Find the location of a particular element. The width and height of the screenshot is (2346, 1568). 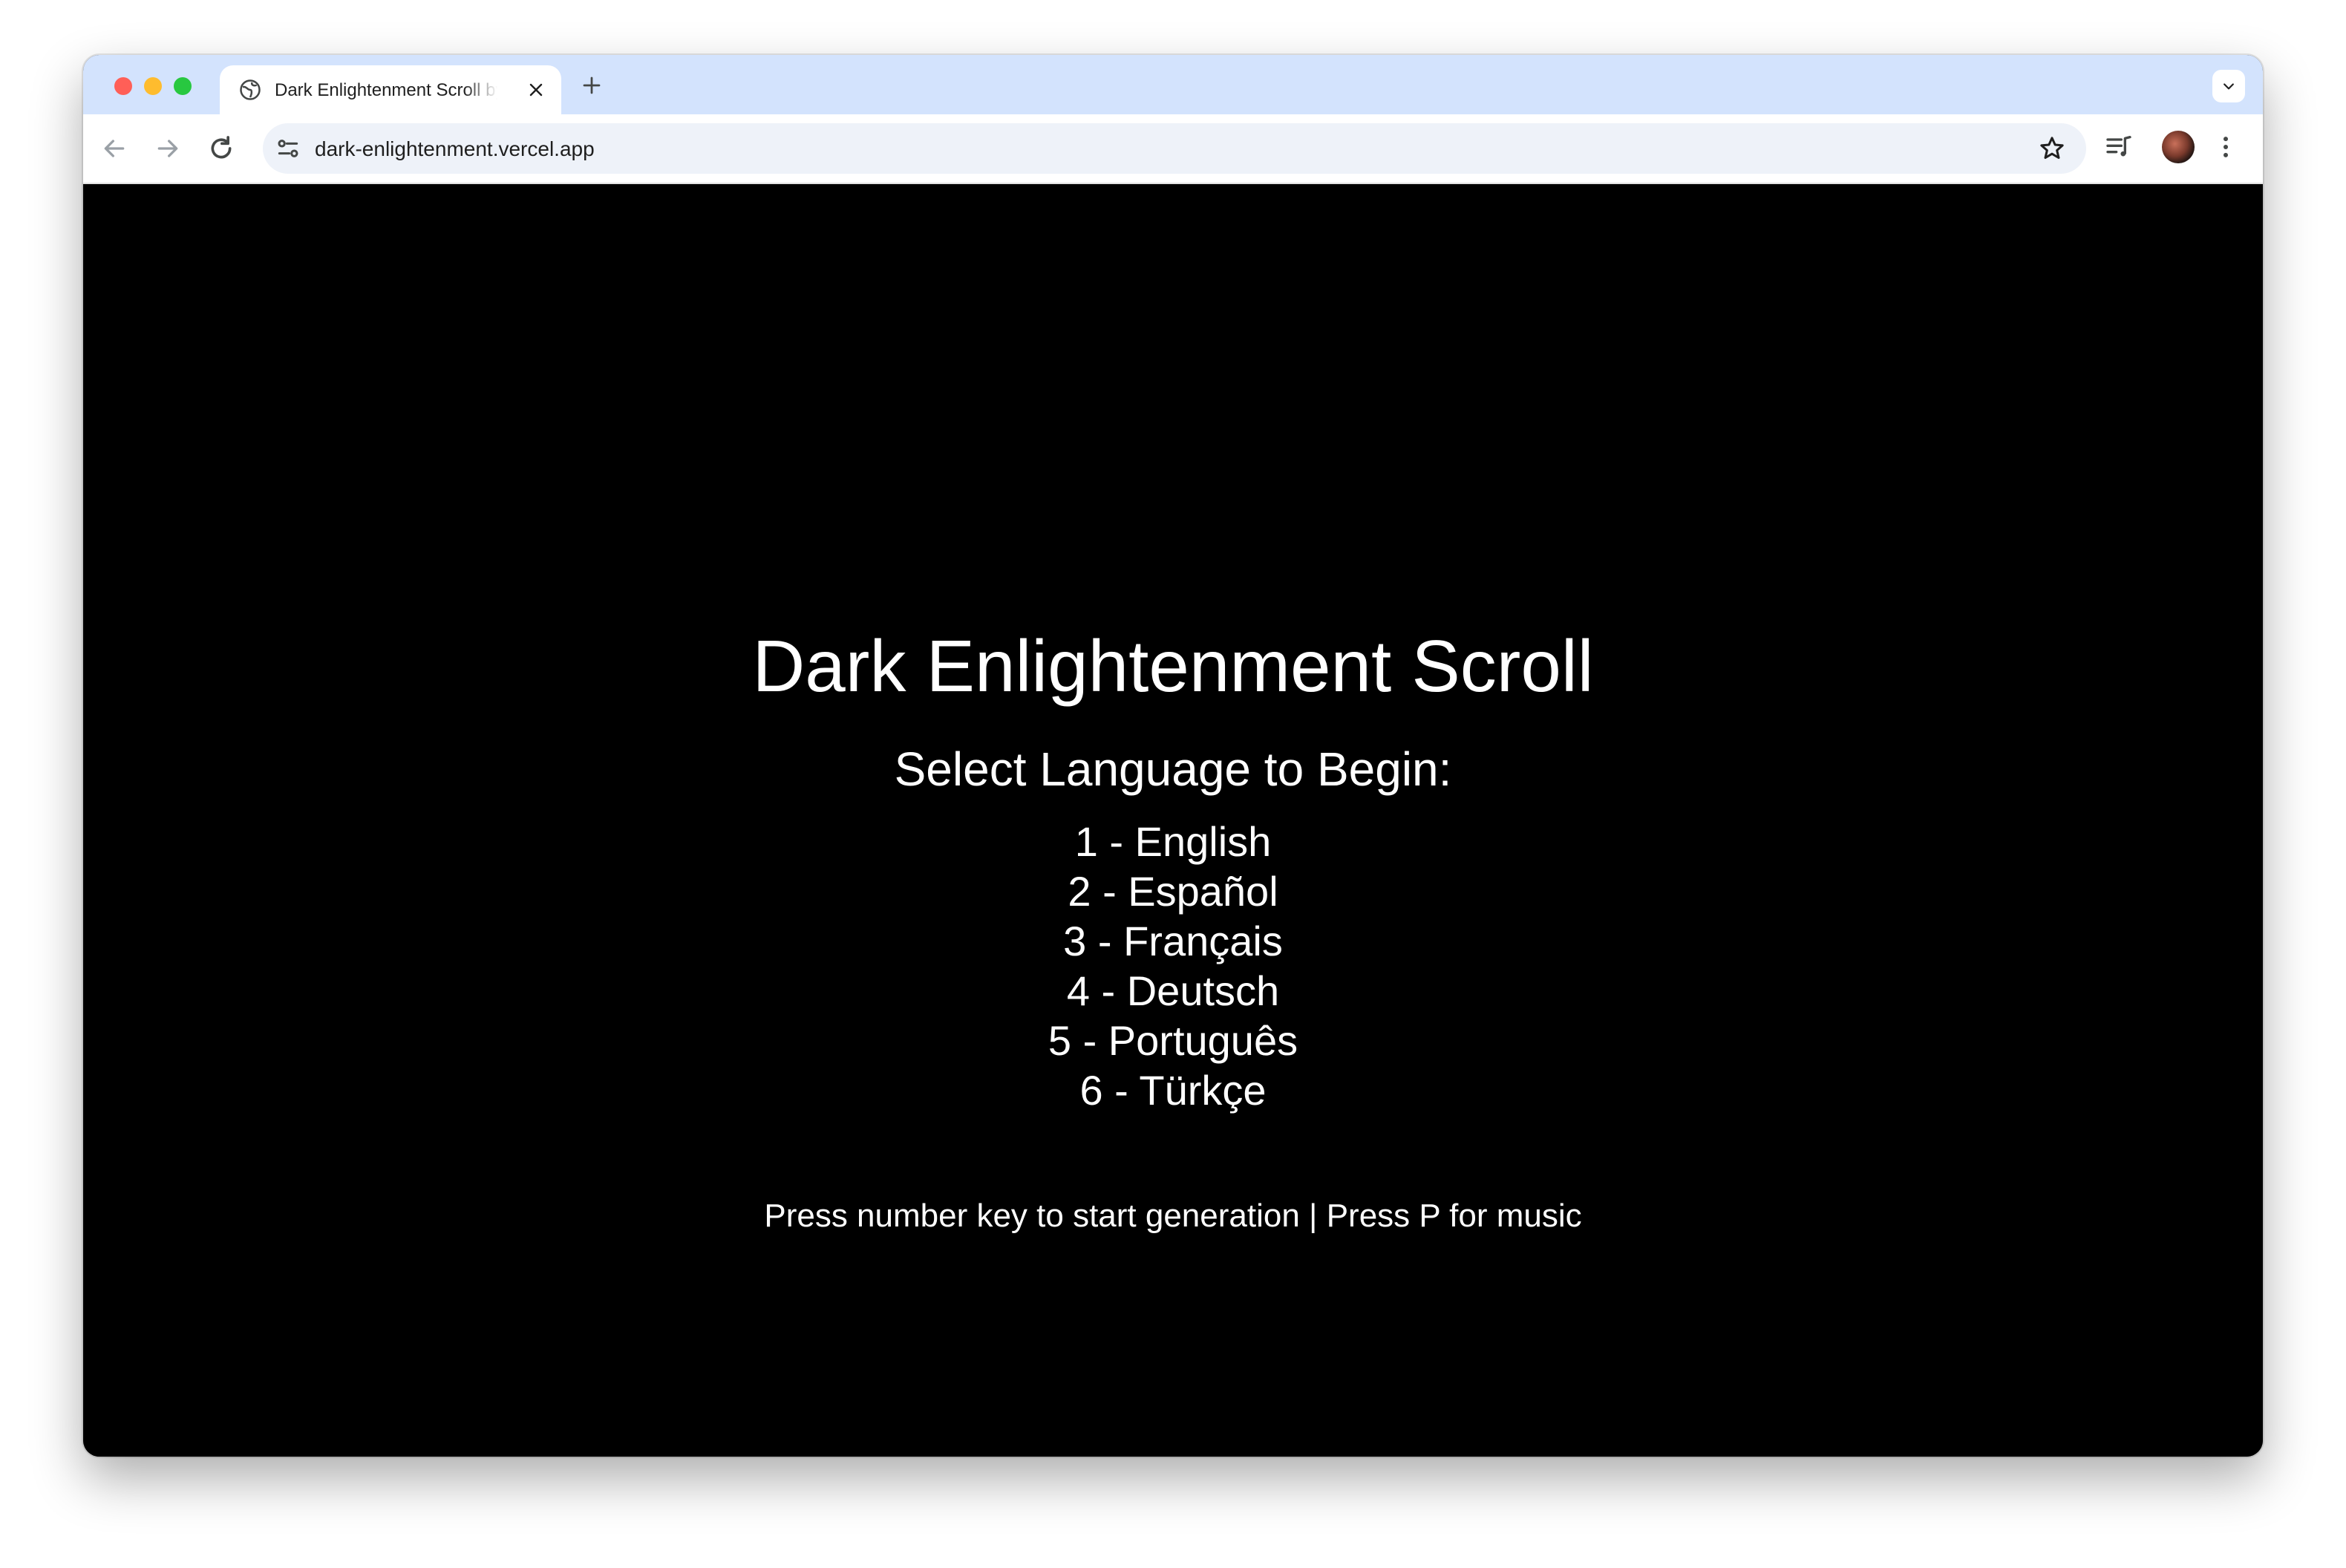

tab-title: Dark Enlightenment Scroll by is located at coordinates (386, 90).